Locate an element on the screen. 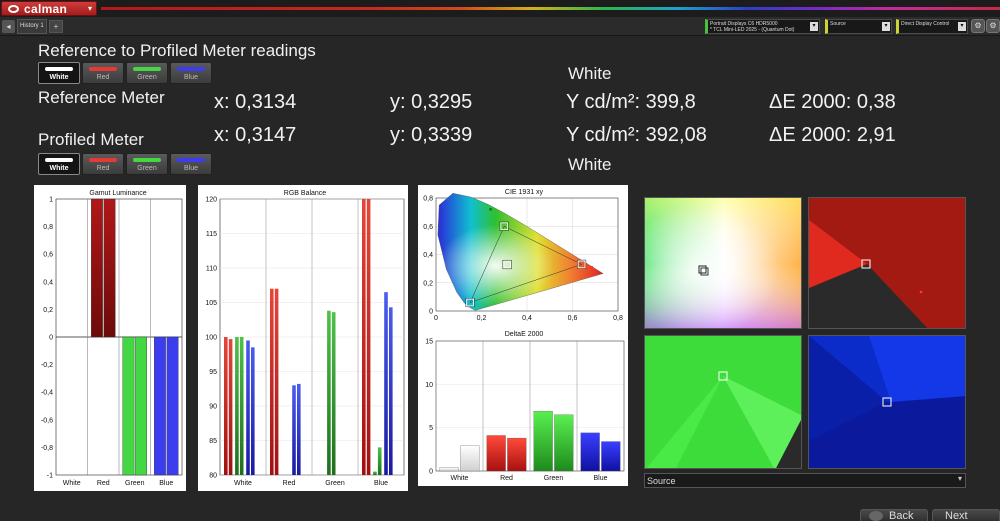 Image resolution: width=1000 pixels, height=521 pixels. y-tick-label: 5 is located at coordinates (431, 428).